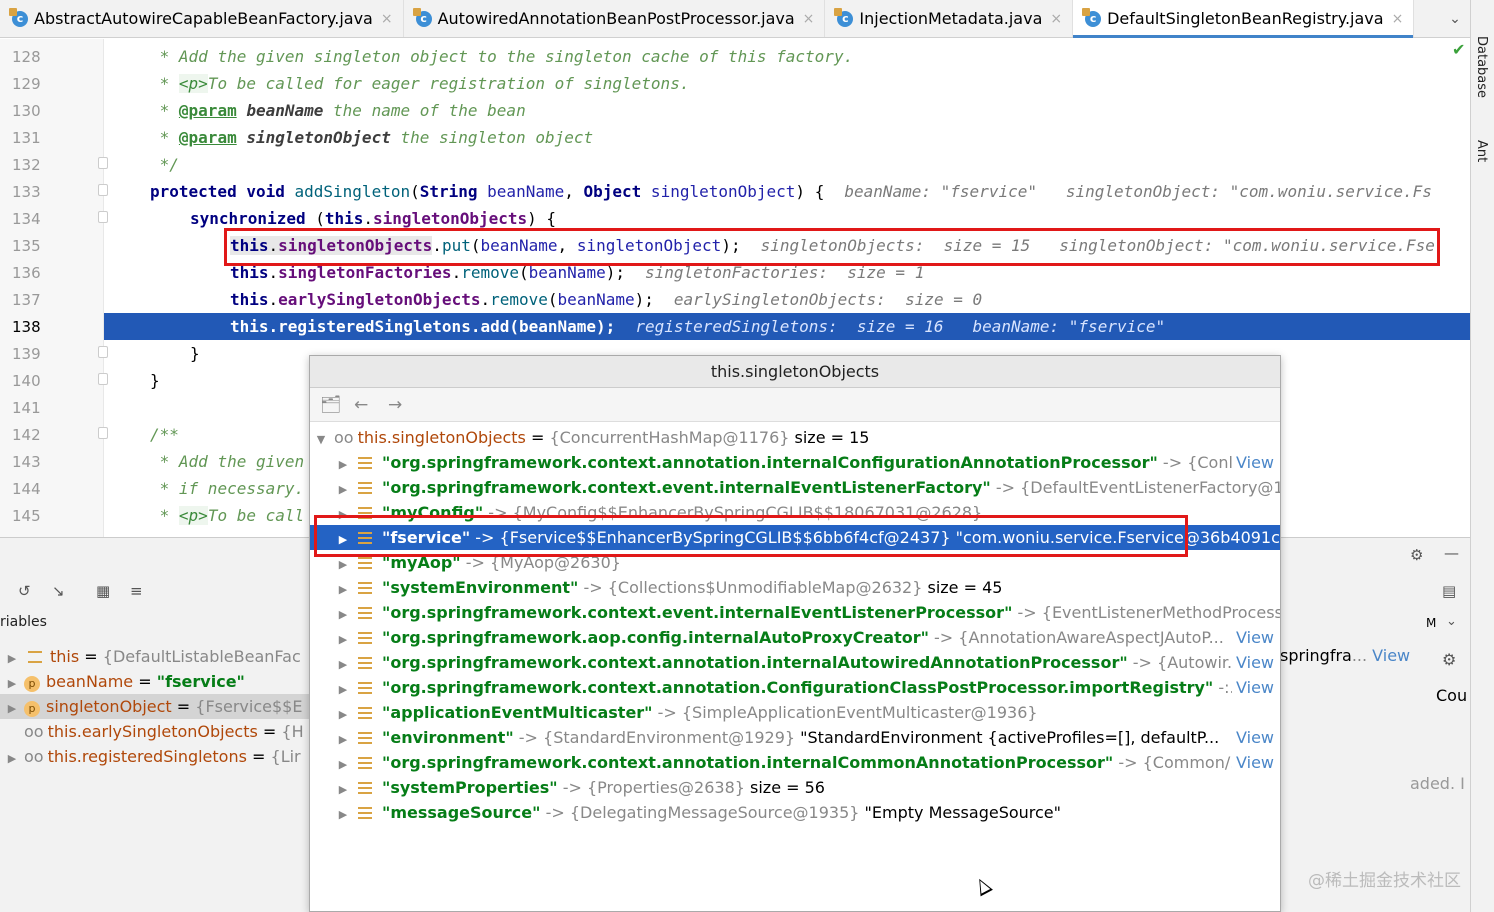  Describe the element at coordinates (136, 591) in the screenshot. I see `list-icon: ≡` at that location.